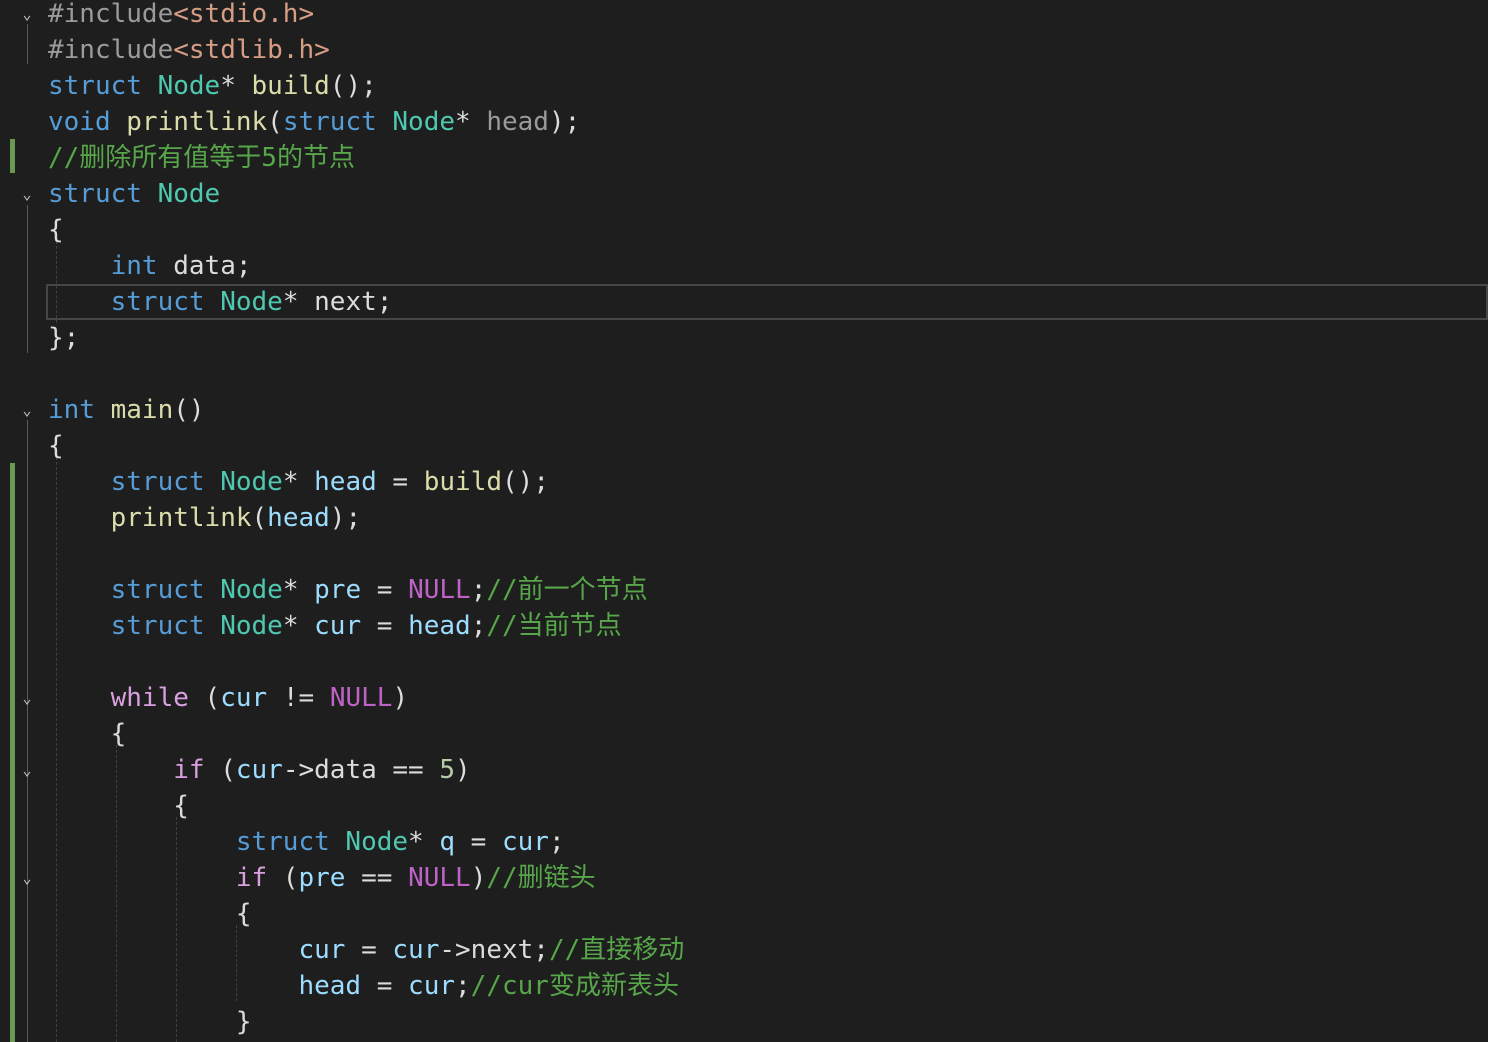 This screenshot has height=1042, width=1488. Describe the element at coordinates (79, 410) in the screenshot. I see `code-token: int` at that location.